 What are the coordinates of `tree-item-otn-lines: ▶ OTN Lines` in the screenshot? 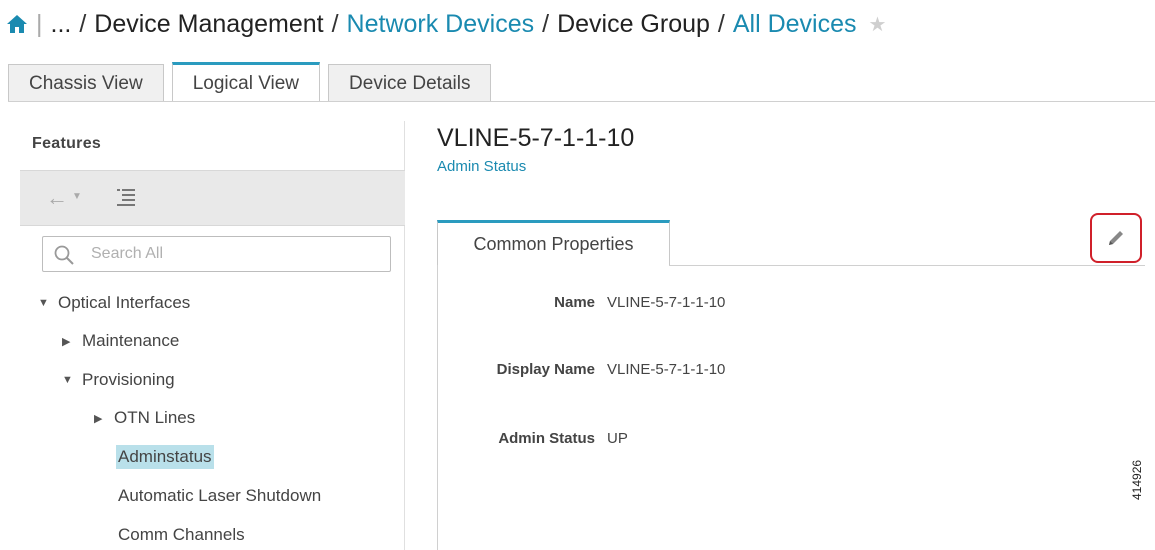 It's located at (144, 418).